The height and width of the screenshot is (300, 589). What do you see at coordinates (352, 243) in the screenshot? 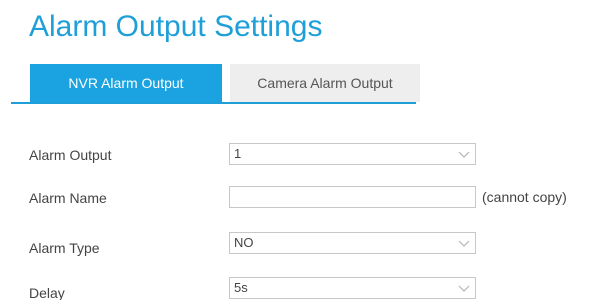
I see `alarm-type-select: NO` at bounding box center [352, 243].